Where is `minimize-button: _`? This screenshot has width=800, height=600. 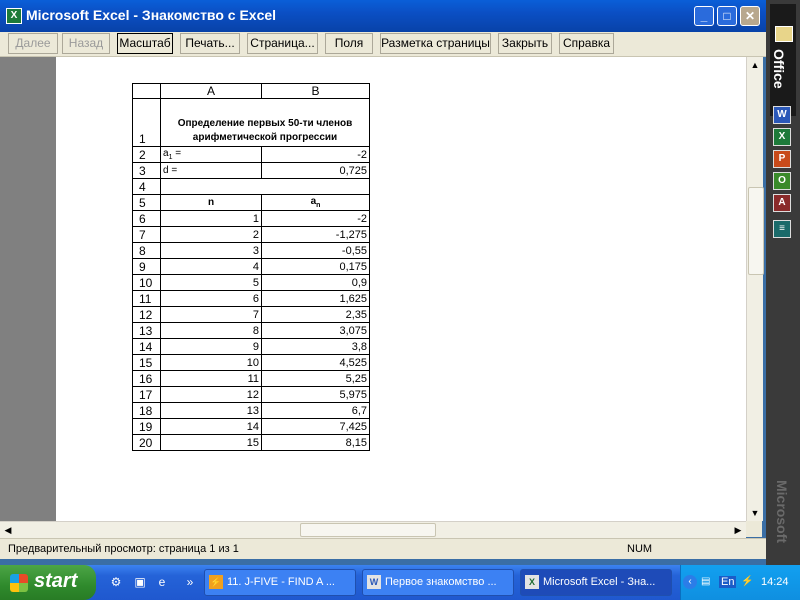
minimize-button: _ is located at coordinates (704, 16).